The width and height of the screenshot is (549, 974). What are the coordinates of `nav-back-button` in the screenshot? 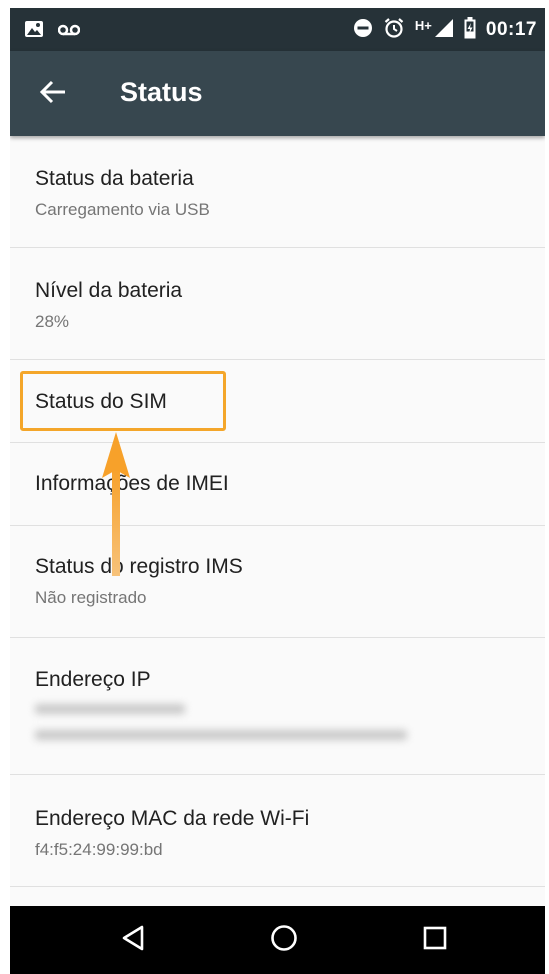 It's located at (134, 940).